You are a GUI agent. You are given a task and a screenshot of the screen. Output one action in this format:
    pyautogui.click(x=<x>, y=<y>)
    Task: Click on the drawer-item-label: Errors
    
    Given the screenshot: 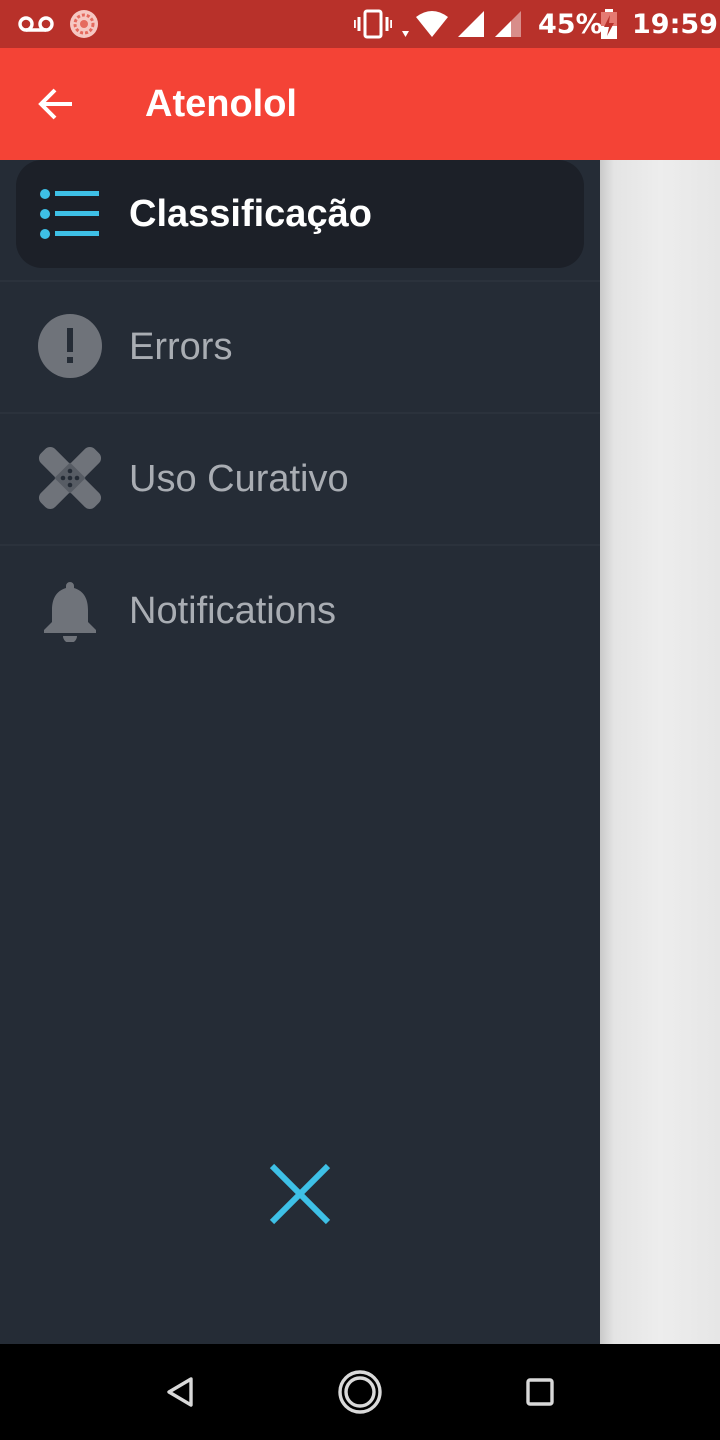 What is the action you would take?
    pyautogui.click(x=181, y=347)
    